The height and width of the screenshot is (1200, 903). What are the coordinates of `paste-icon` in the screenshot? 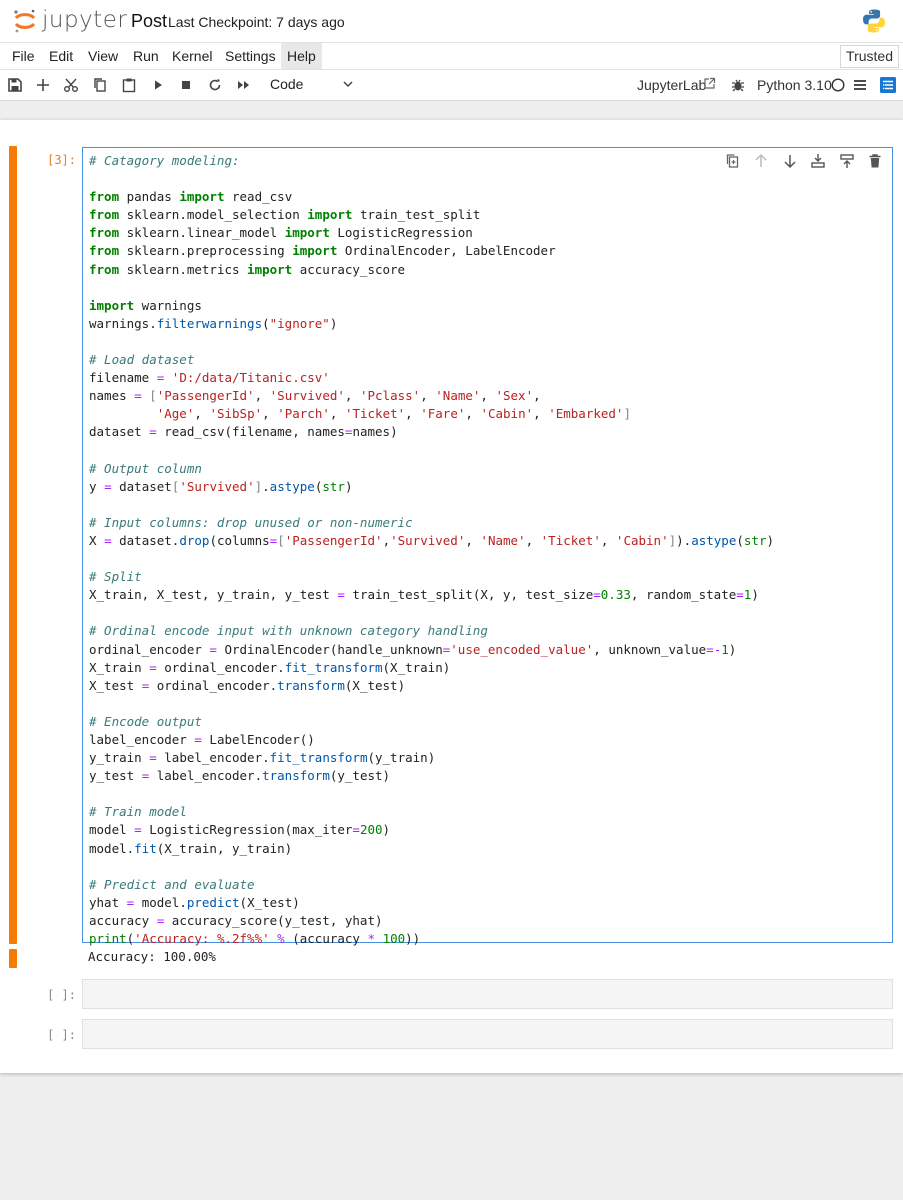 It's located at (129, 85).